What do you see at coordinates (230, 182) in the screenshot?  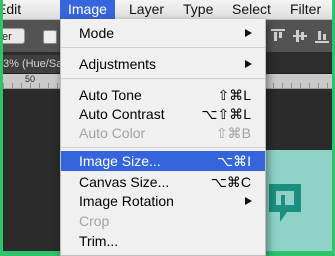 I see `shortcut-label: ⌥⌘C` at bounding box center [230, 182].